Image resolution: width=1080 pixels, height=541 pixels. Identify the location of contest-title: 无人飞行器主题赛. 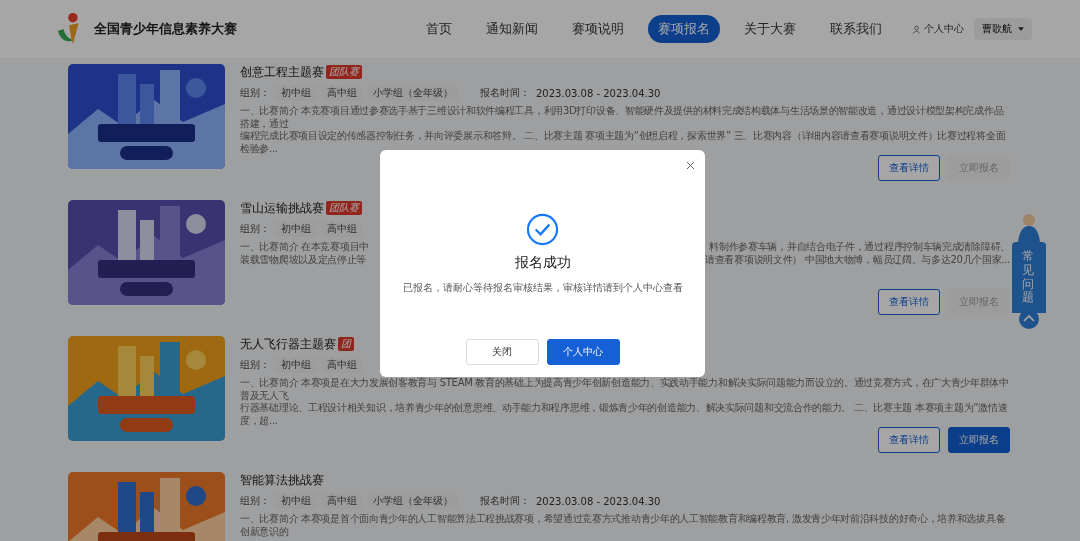
(288, 344).